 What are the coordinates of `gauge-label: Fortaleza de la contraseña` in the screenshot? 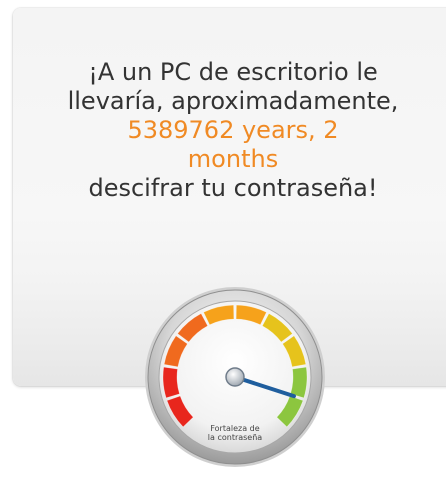 It's located at (235, 433).